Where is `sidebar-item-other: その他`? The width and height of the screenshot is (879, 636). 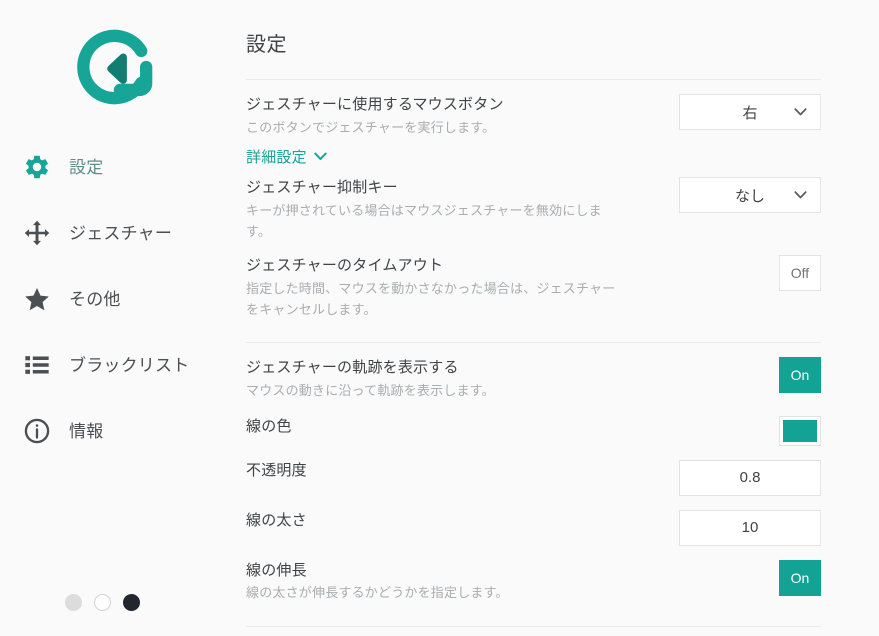
sidebar-item-other: その他 is located at coordinates (115, 299).